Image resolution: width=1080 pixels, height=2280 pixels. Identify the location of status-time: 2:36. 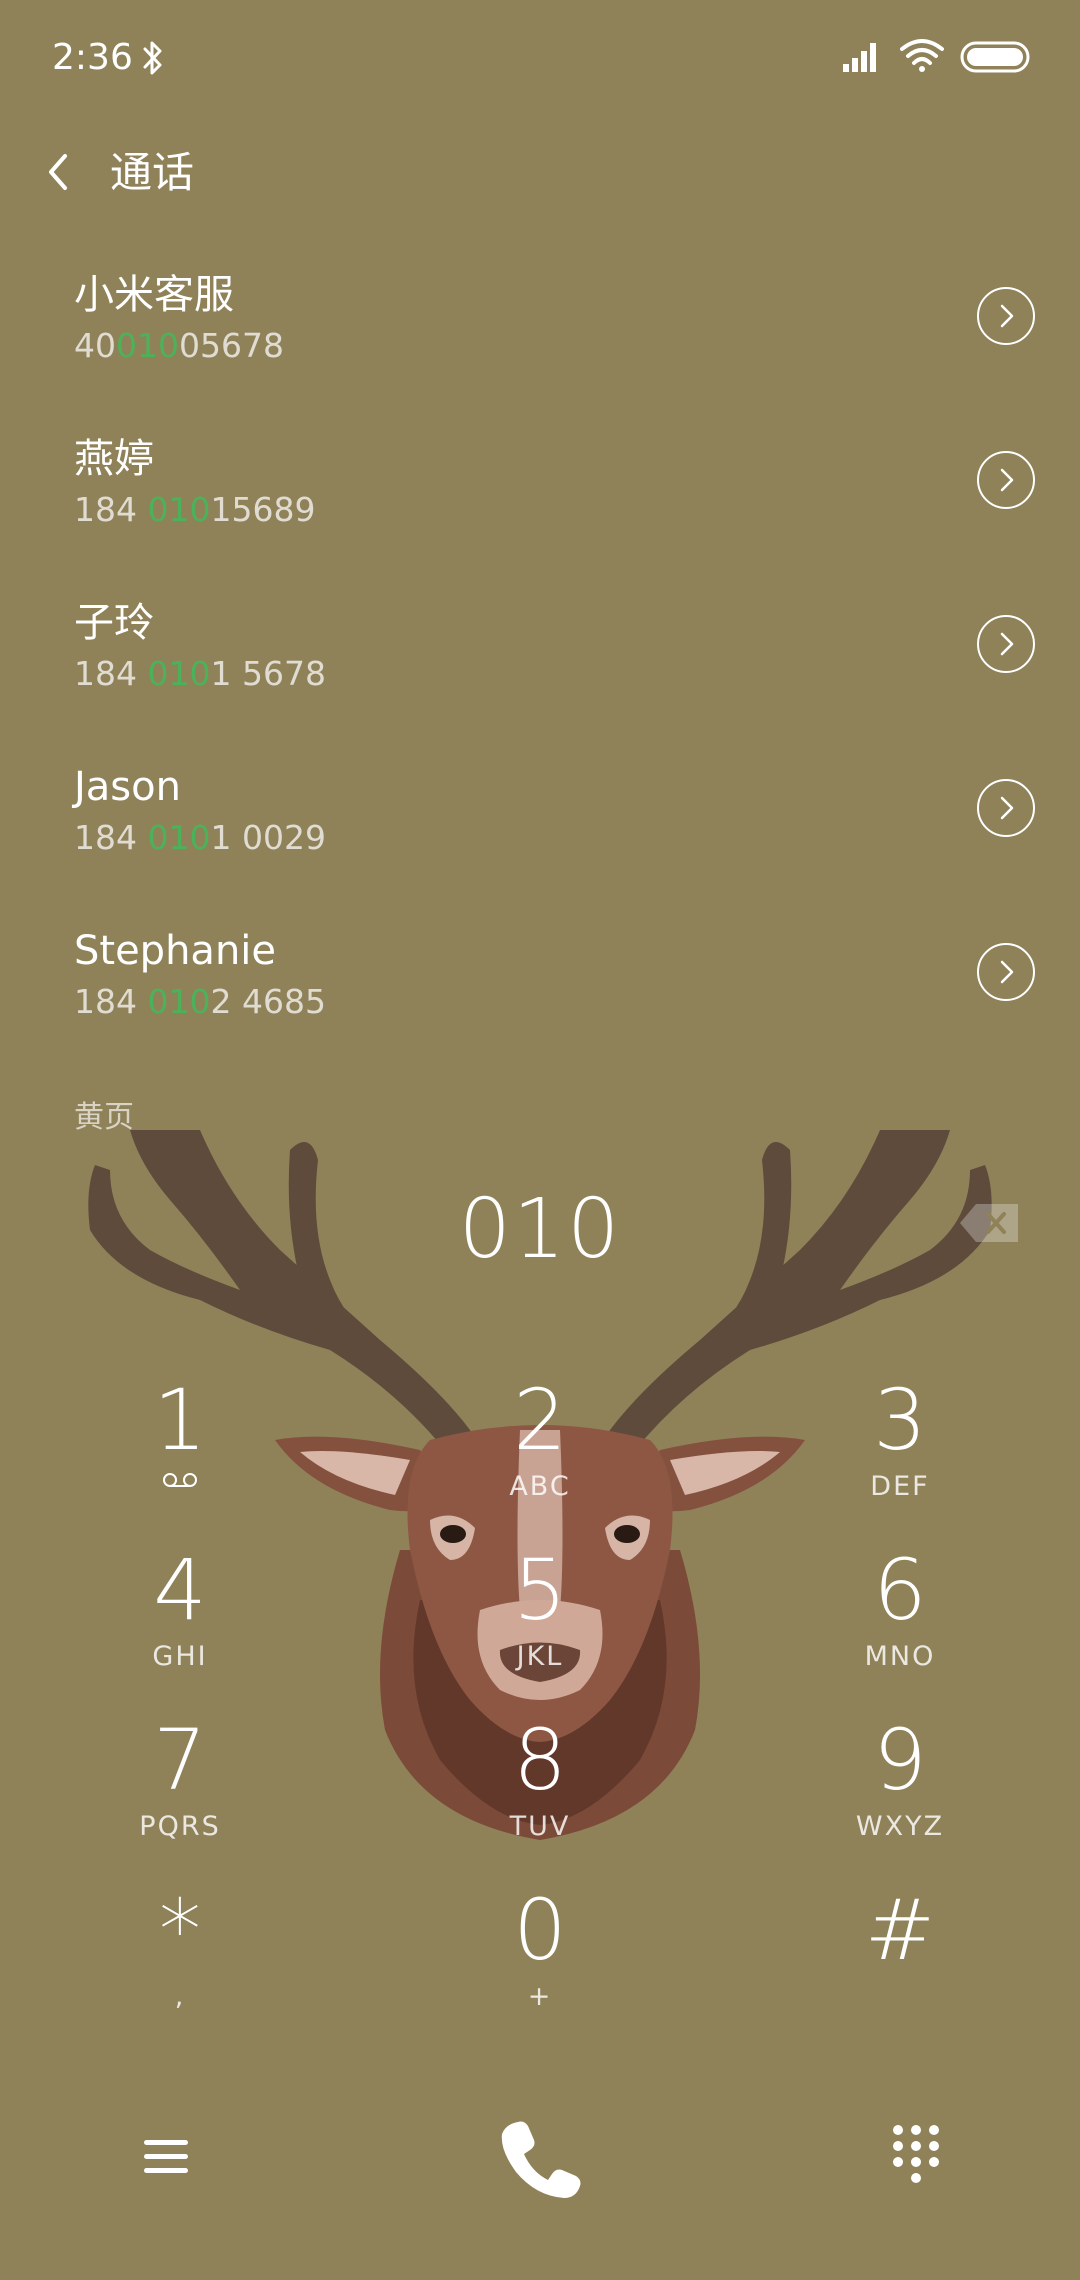
(92, 57).